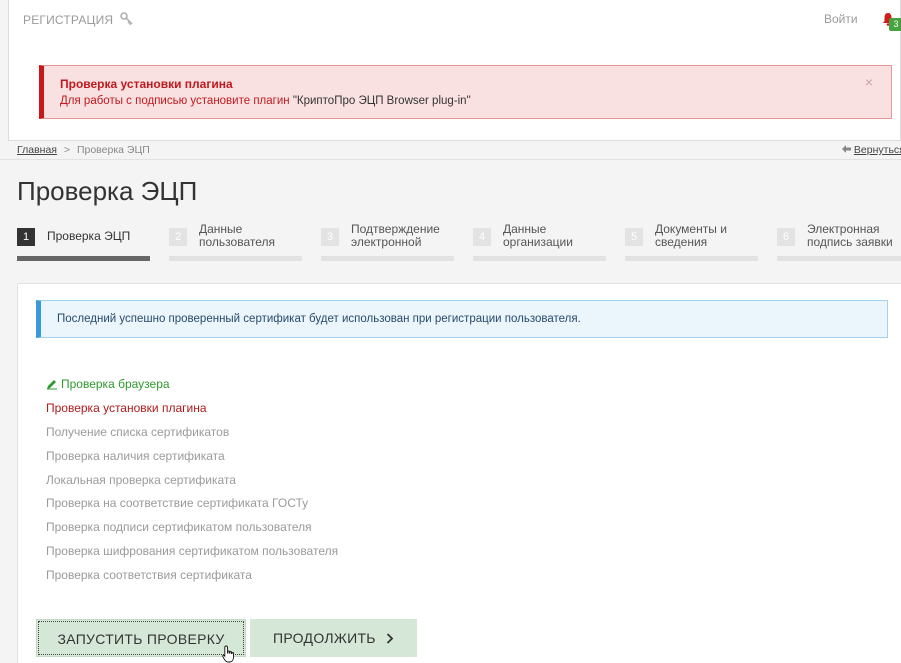 The image size is (901, 663). What do you see at coordinates (89, 236) in the screenshot?
I see `step-label: Проверка ЭЦП` at bounding box center [89, 236].